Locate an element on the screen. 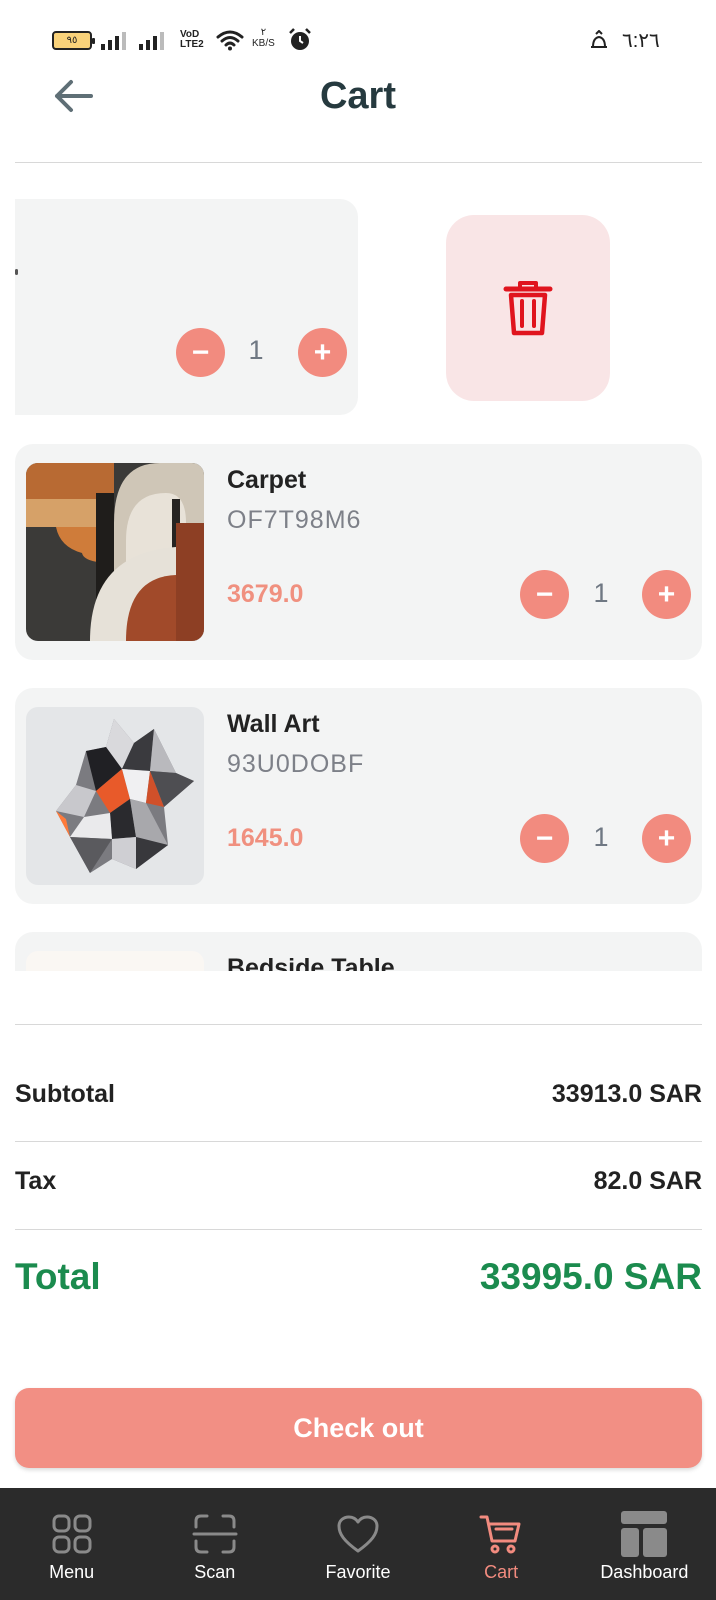  nav-item-favorite: Favorite is located at coordinates (357, 1544).